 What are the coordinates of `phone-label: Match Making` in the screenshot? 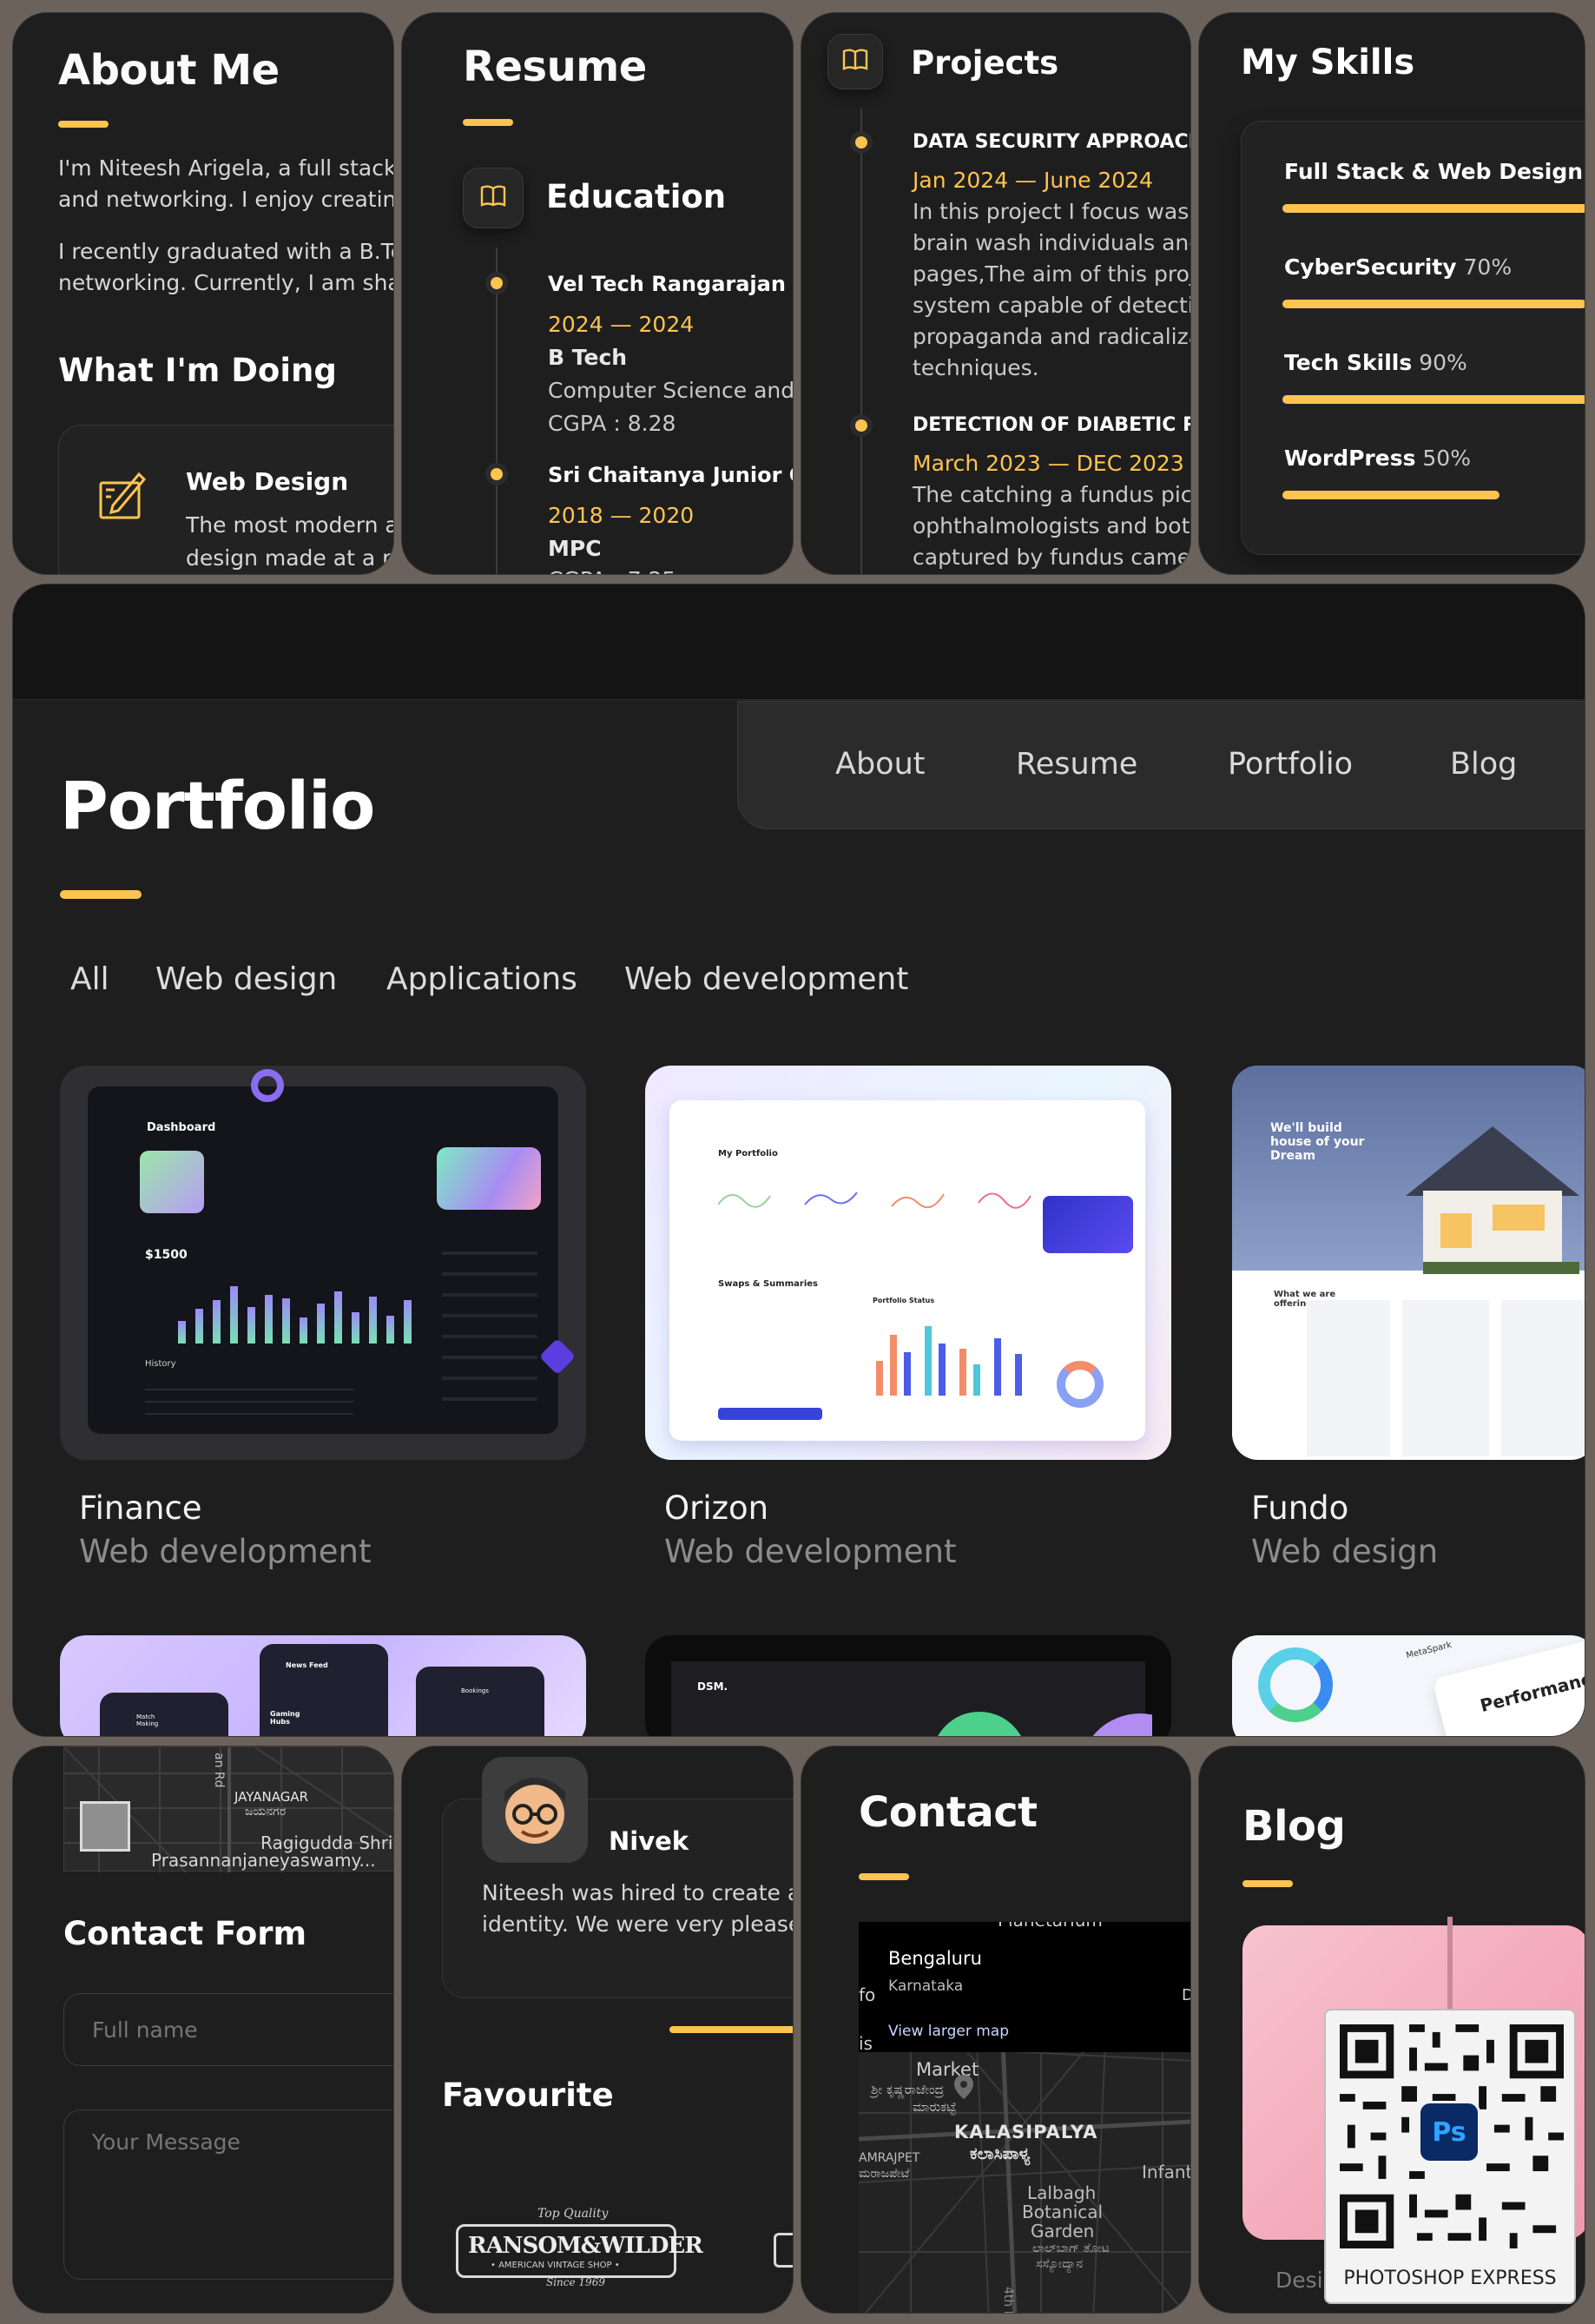 It's located at (147, 1720).